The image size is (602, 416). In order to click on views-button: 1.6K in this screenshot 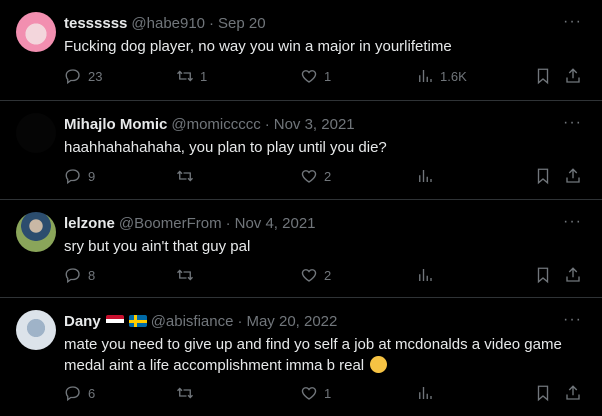, I will do `click(441, 76)`.